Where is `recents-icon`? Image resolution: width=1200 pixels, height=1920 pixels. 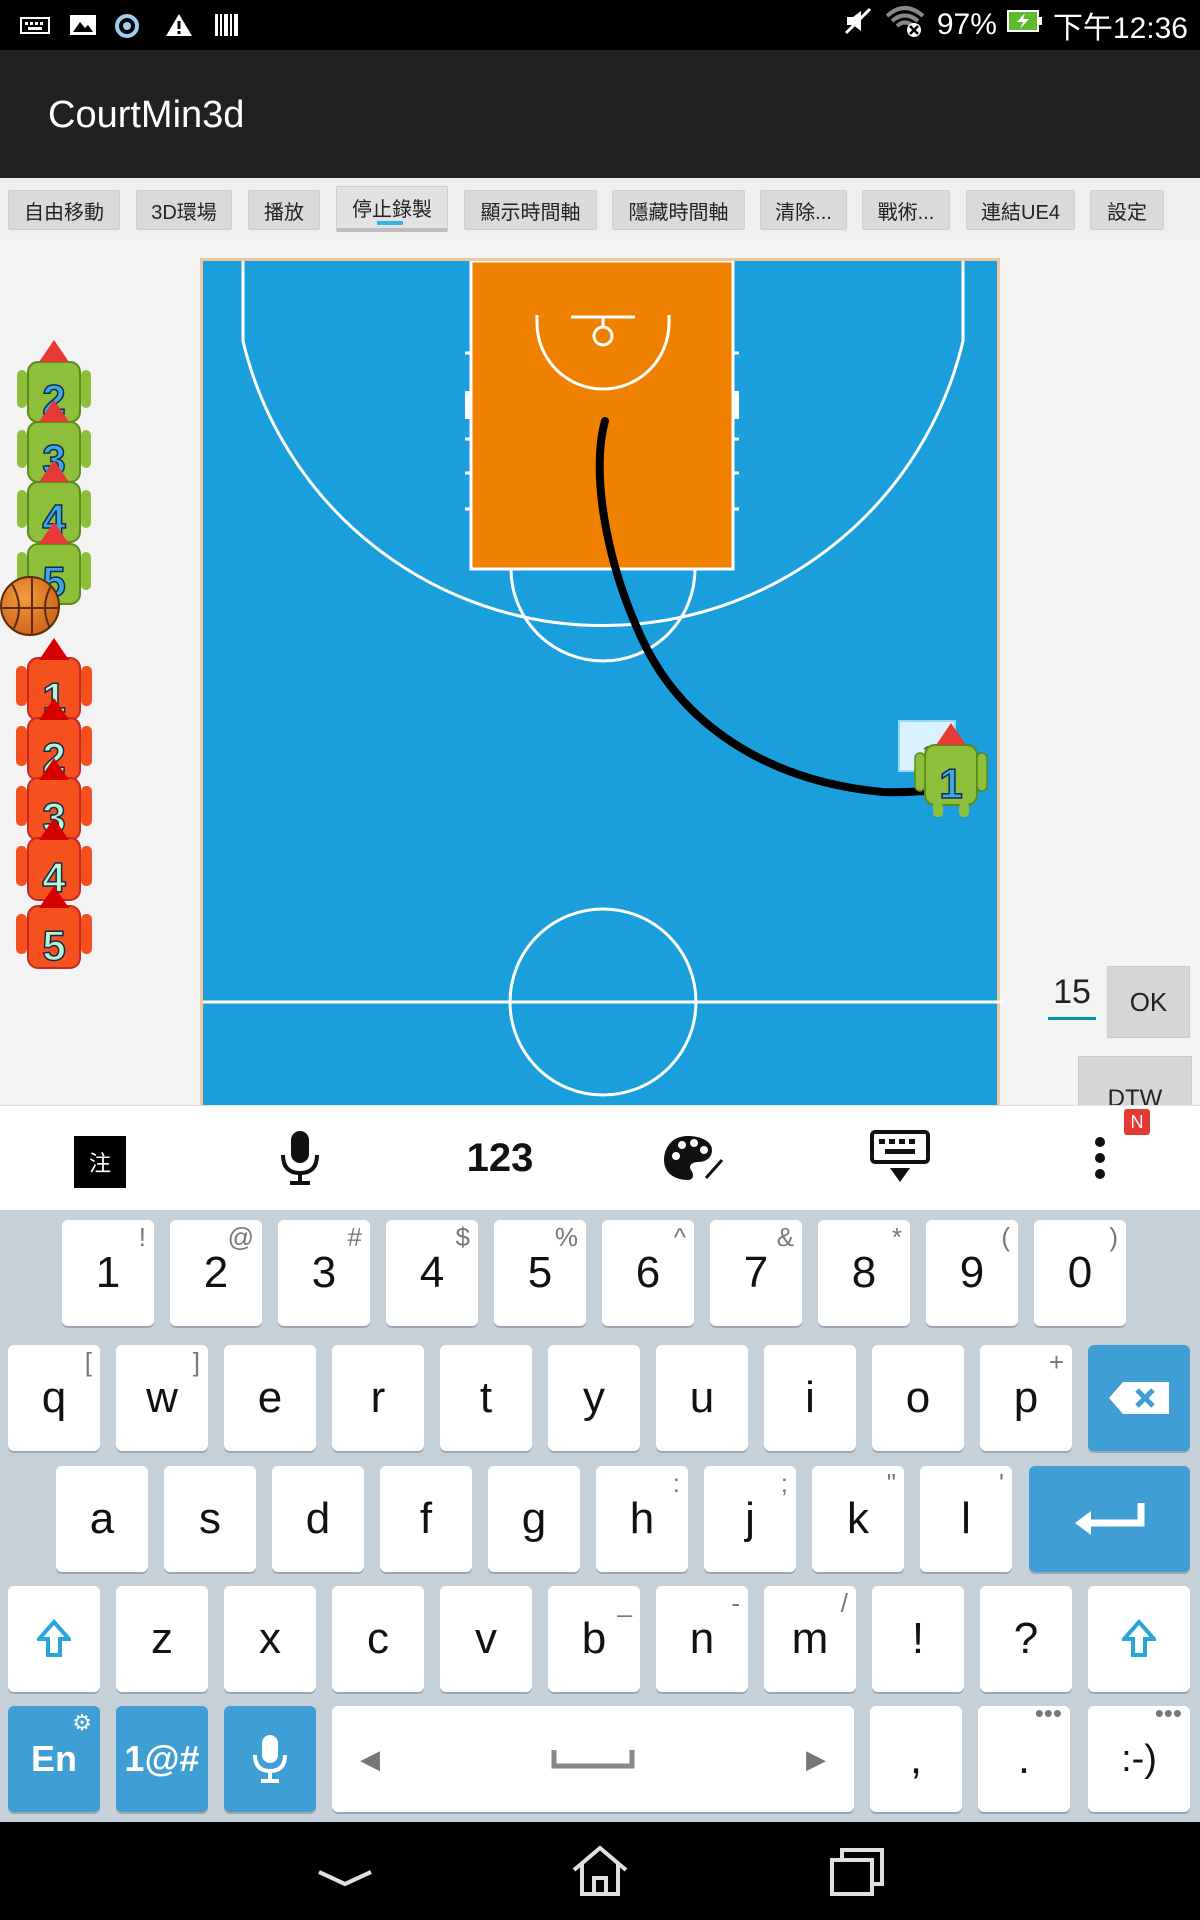 recents-icon is located at coordinates (856, 1872).